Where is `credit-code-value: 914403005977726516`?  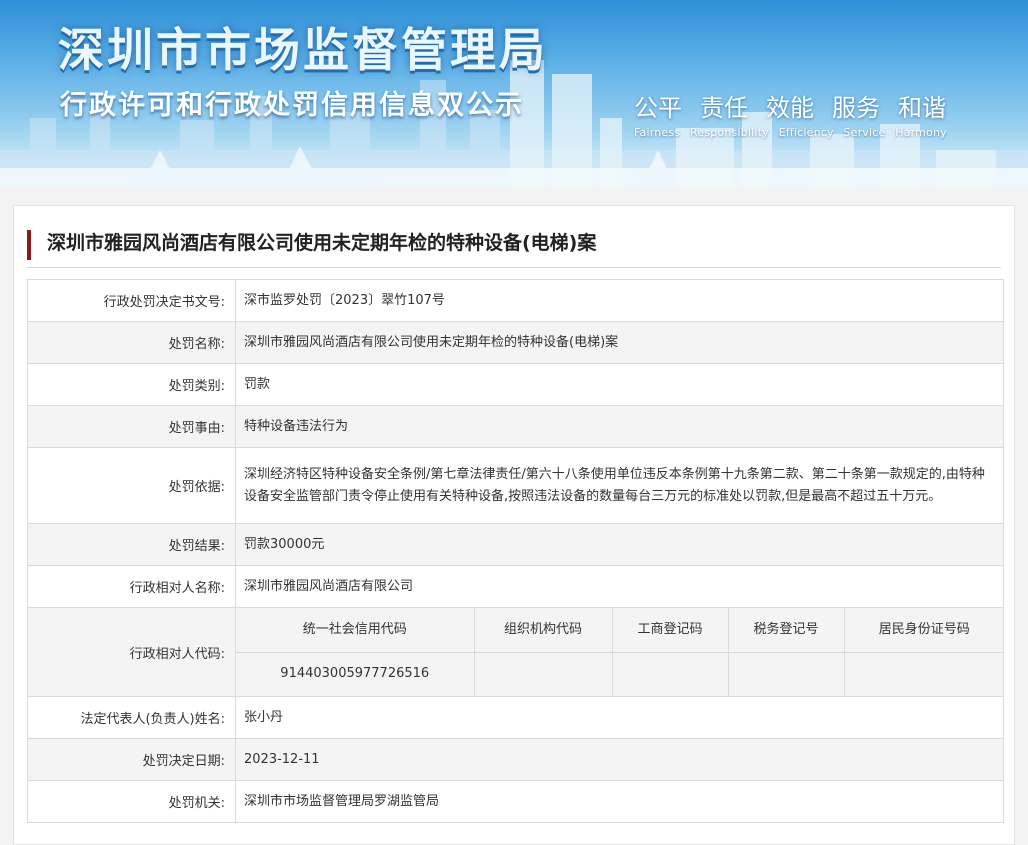
credit-code-value: 914403005977726516 is located at coordinates (355, 673).